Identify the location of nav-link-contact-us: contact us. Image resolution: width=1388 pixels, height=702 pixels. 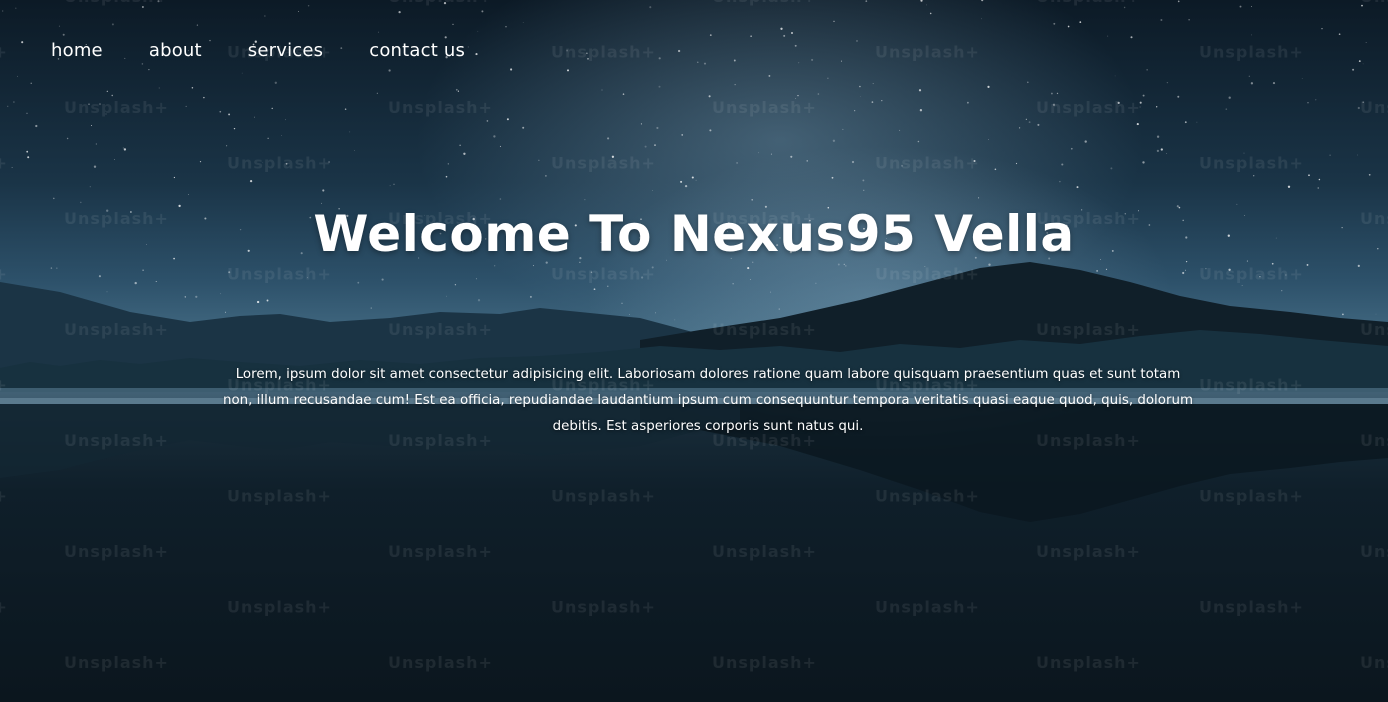
(417, 50).